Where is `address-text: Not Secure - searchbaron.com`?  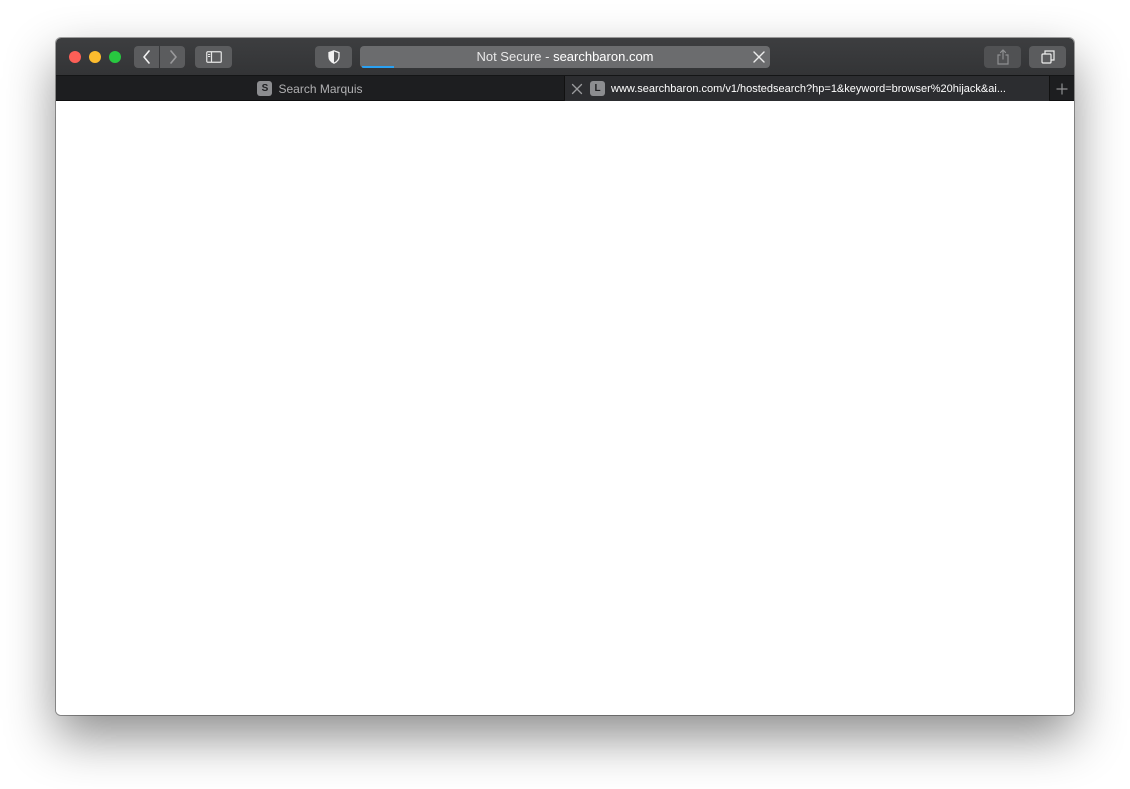 address-text: Not Secure - searchbaron.com is located at coordinates (565, 57).